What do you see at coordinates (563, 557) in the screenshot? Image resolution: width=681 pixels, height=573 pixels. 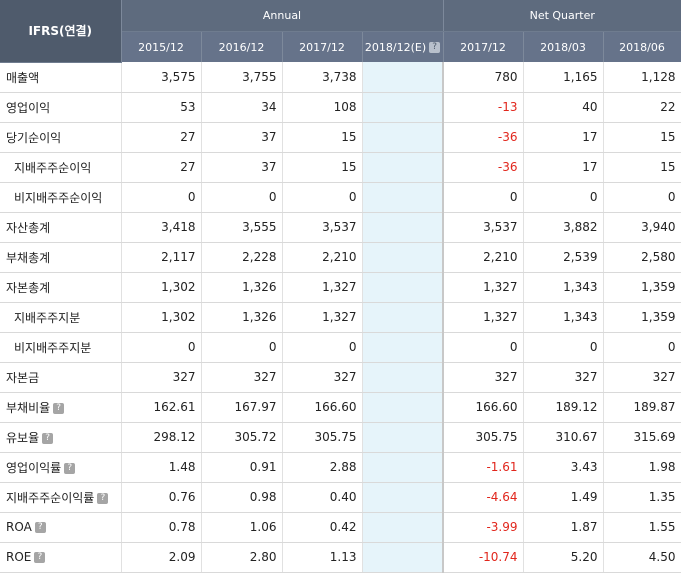 I see `value-cell: 5.20` at bounding box center [563, 557].